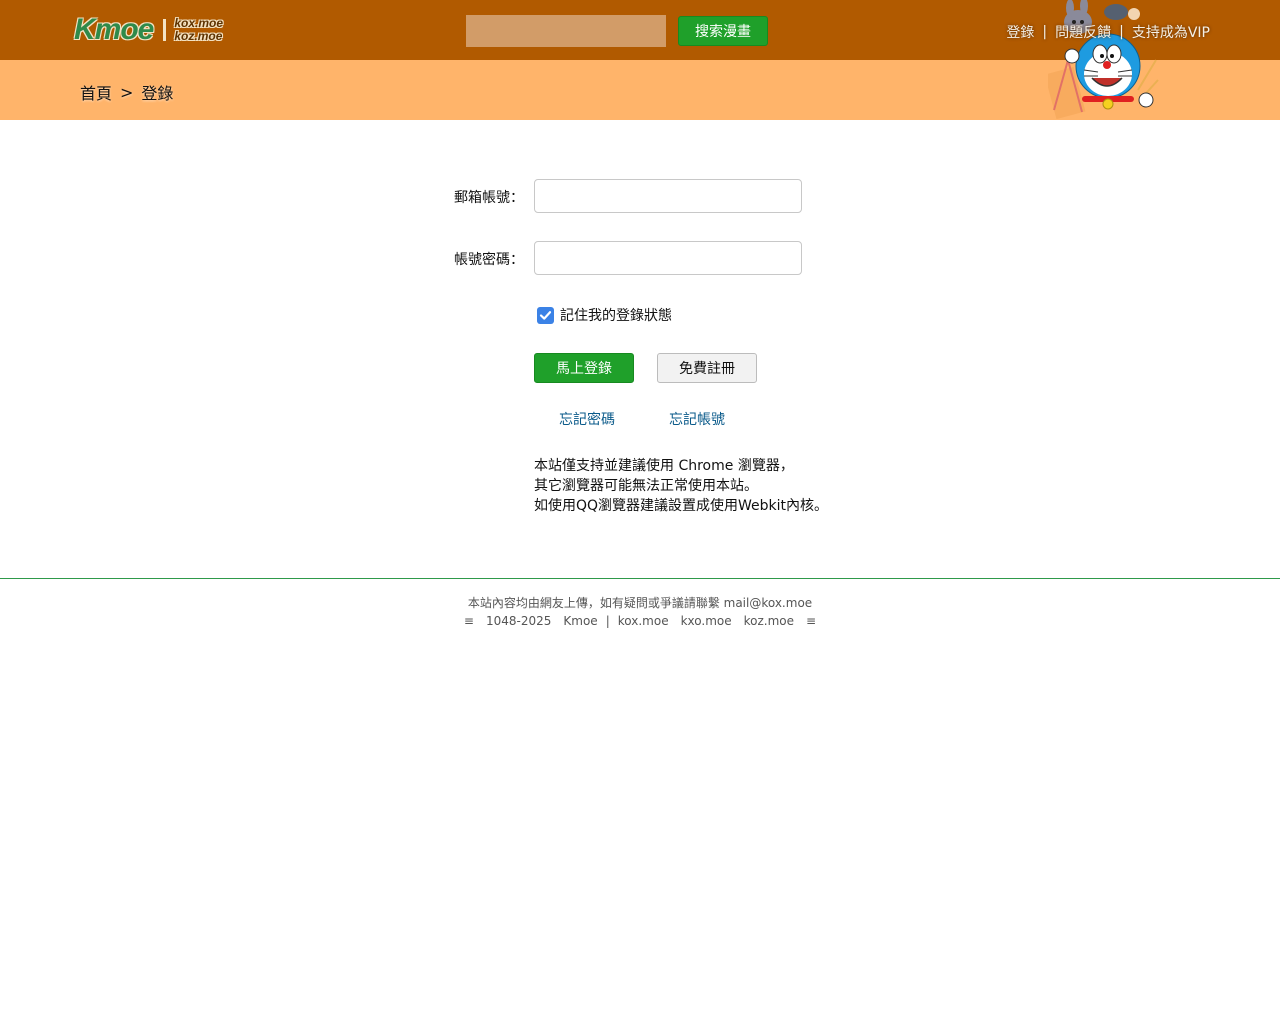 The height and width of the screenshot is (1024, 1280). What do you see at coordinates (584, 368) in the screenshot?
I see `login-button: 馬上登錄` at bounding box center [584, 368].